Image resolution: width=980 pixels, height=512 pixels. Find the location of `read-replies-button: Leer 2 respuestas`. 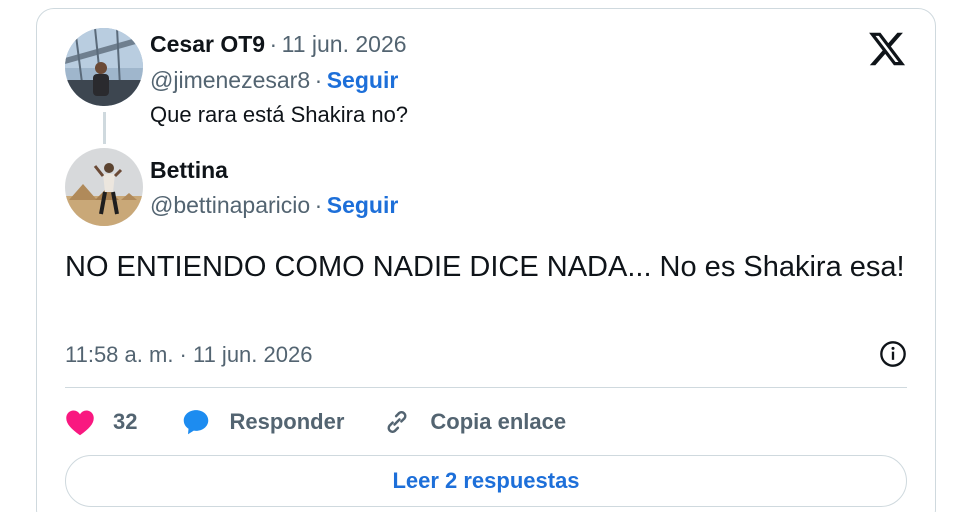

read-replies-button: Leer 2 respuestas is located at coordinates (486, 481).